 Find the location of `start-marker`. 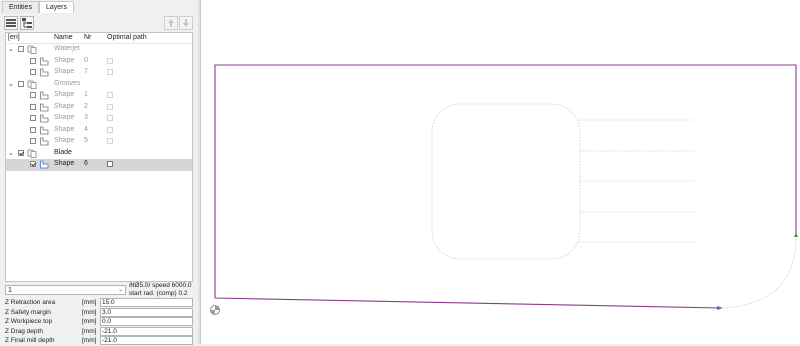

start-marker is located at coordinates (796, 235).